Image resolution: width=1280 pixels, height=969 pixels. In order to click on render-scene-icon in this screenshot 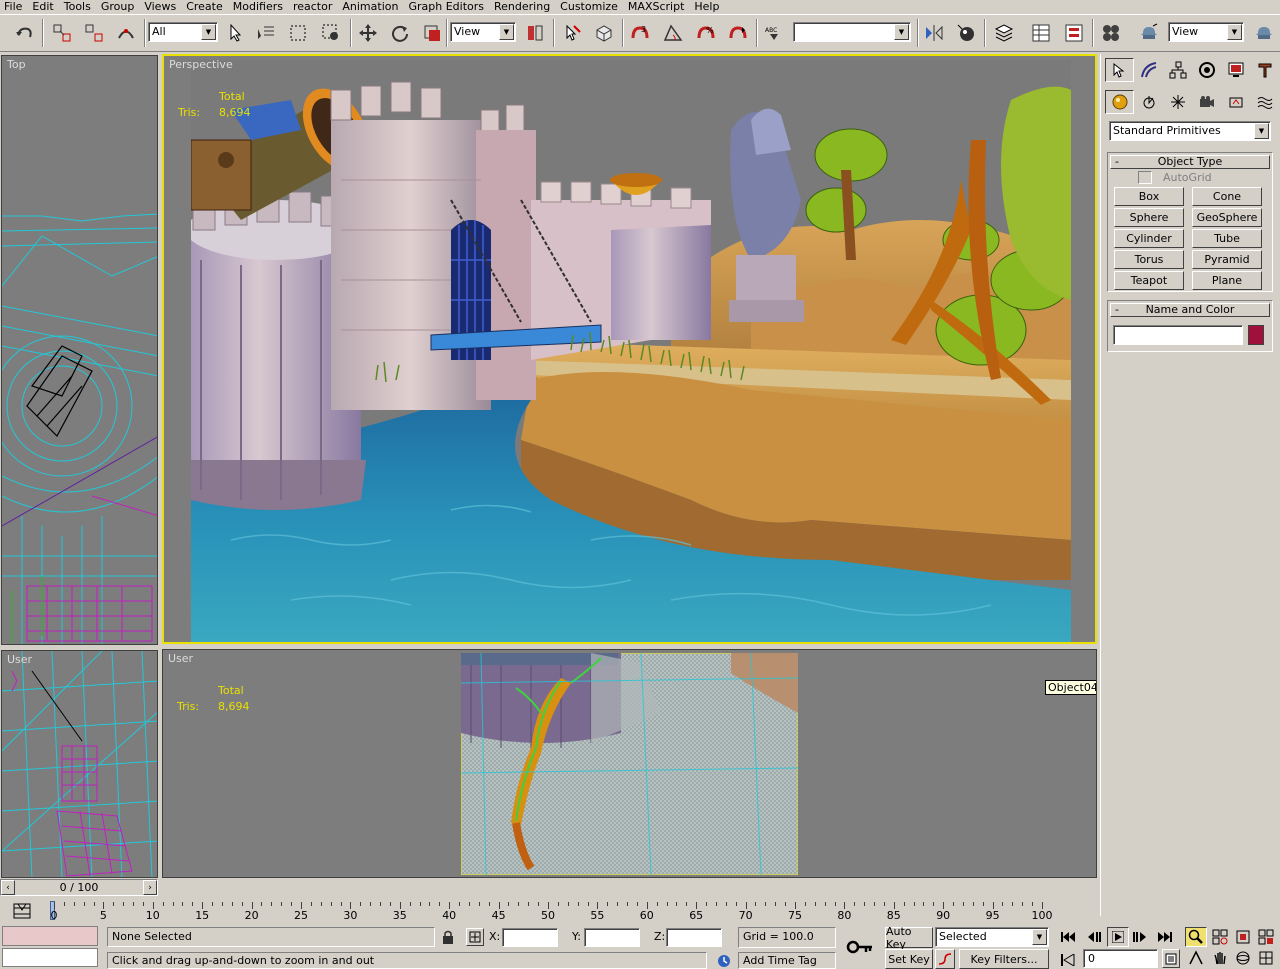, I will do `click(1149, 33)`.